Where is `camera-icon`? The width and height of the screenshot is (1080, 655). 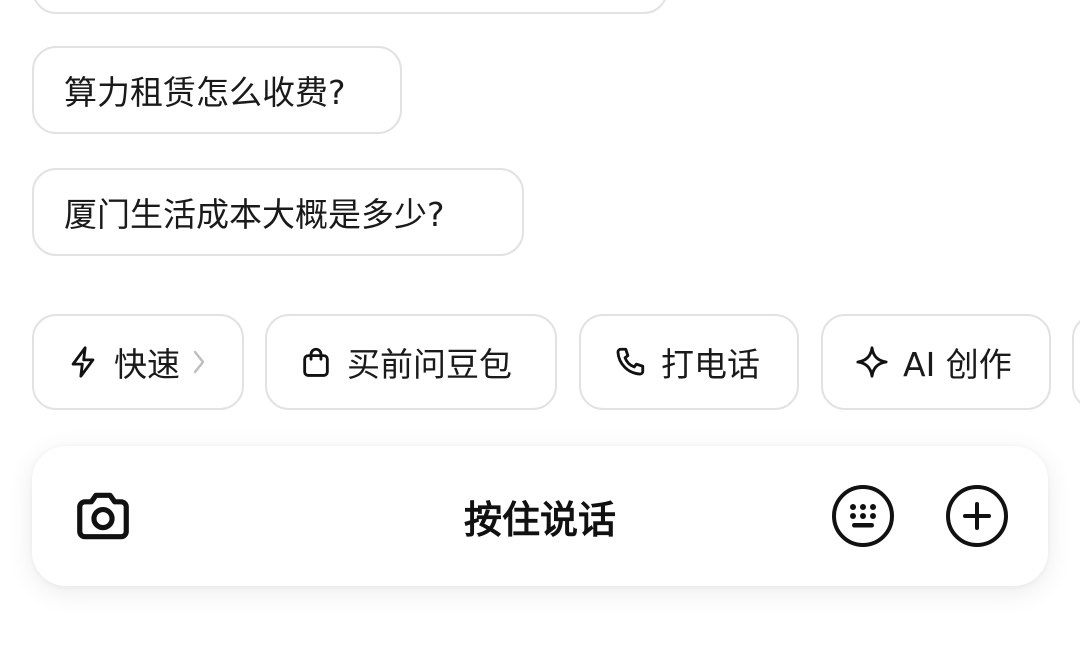 camera-icon is located at coordinates (103, 516).